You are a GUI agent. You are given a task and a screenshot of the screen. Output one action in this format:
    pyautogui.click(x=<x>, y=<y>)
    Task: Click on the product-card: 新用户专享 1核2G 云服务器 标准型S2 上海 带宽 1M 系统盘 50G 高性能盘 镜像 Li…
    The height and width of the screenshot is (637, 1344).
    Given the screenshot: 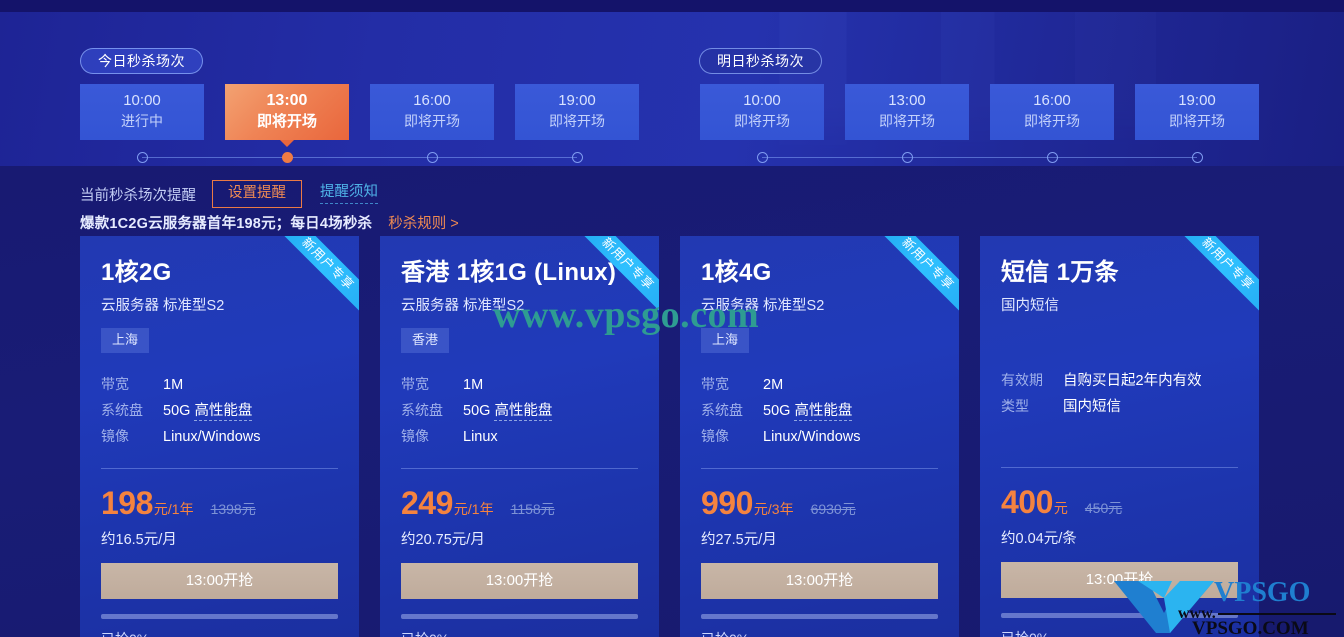 What is the action you would take?
    pyautogui.click(x=219, y=436)
    